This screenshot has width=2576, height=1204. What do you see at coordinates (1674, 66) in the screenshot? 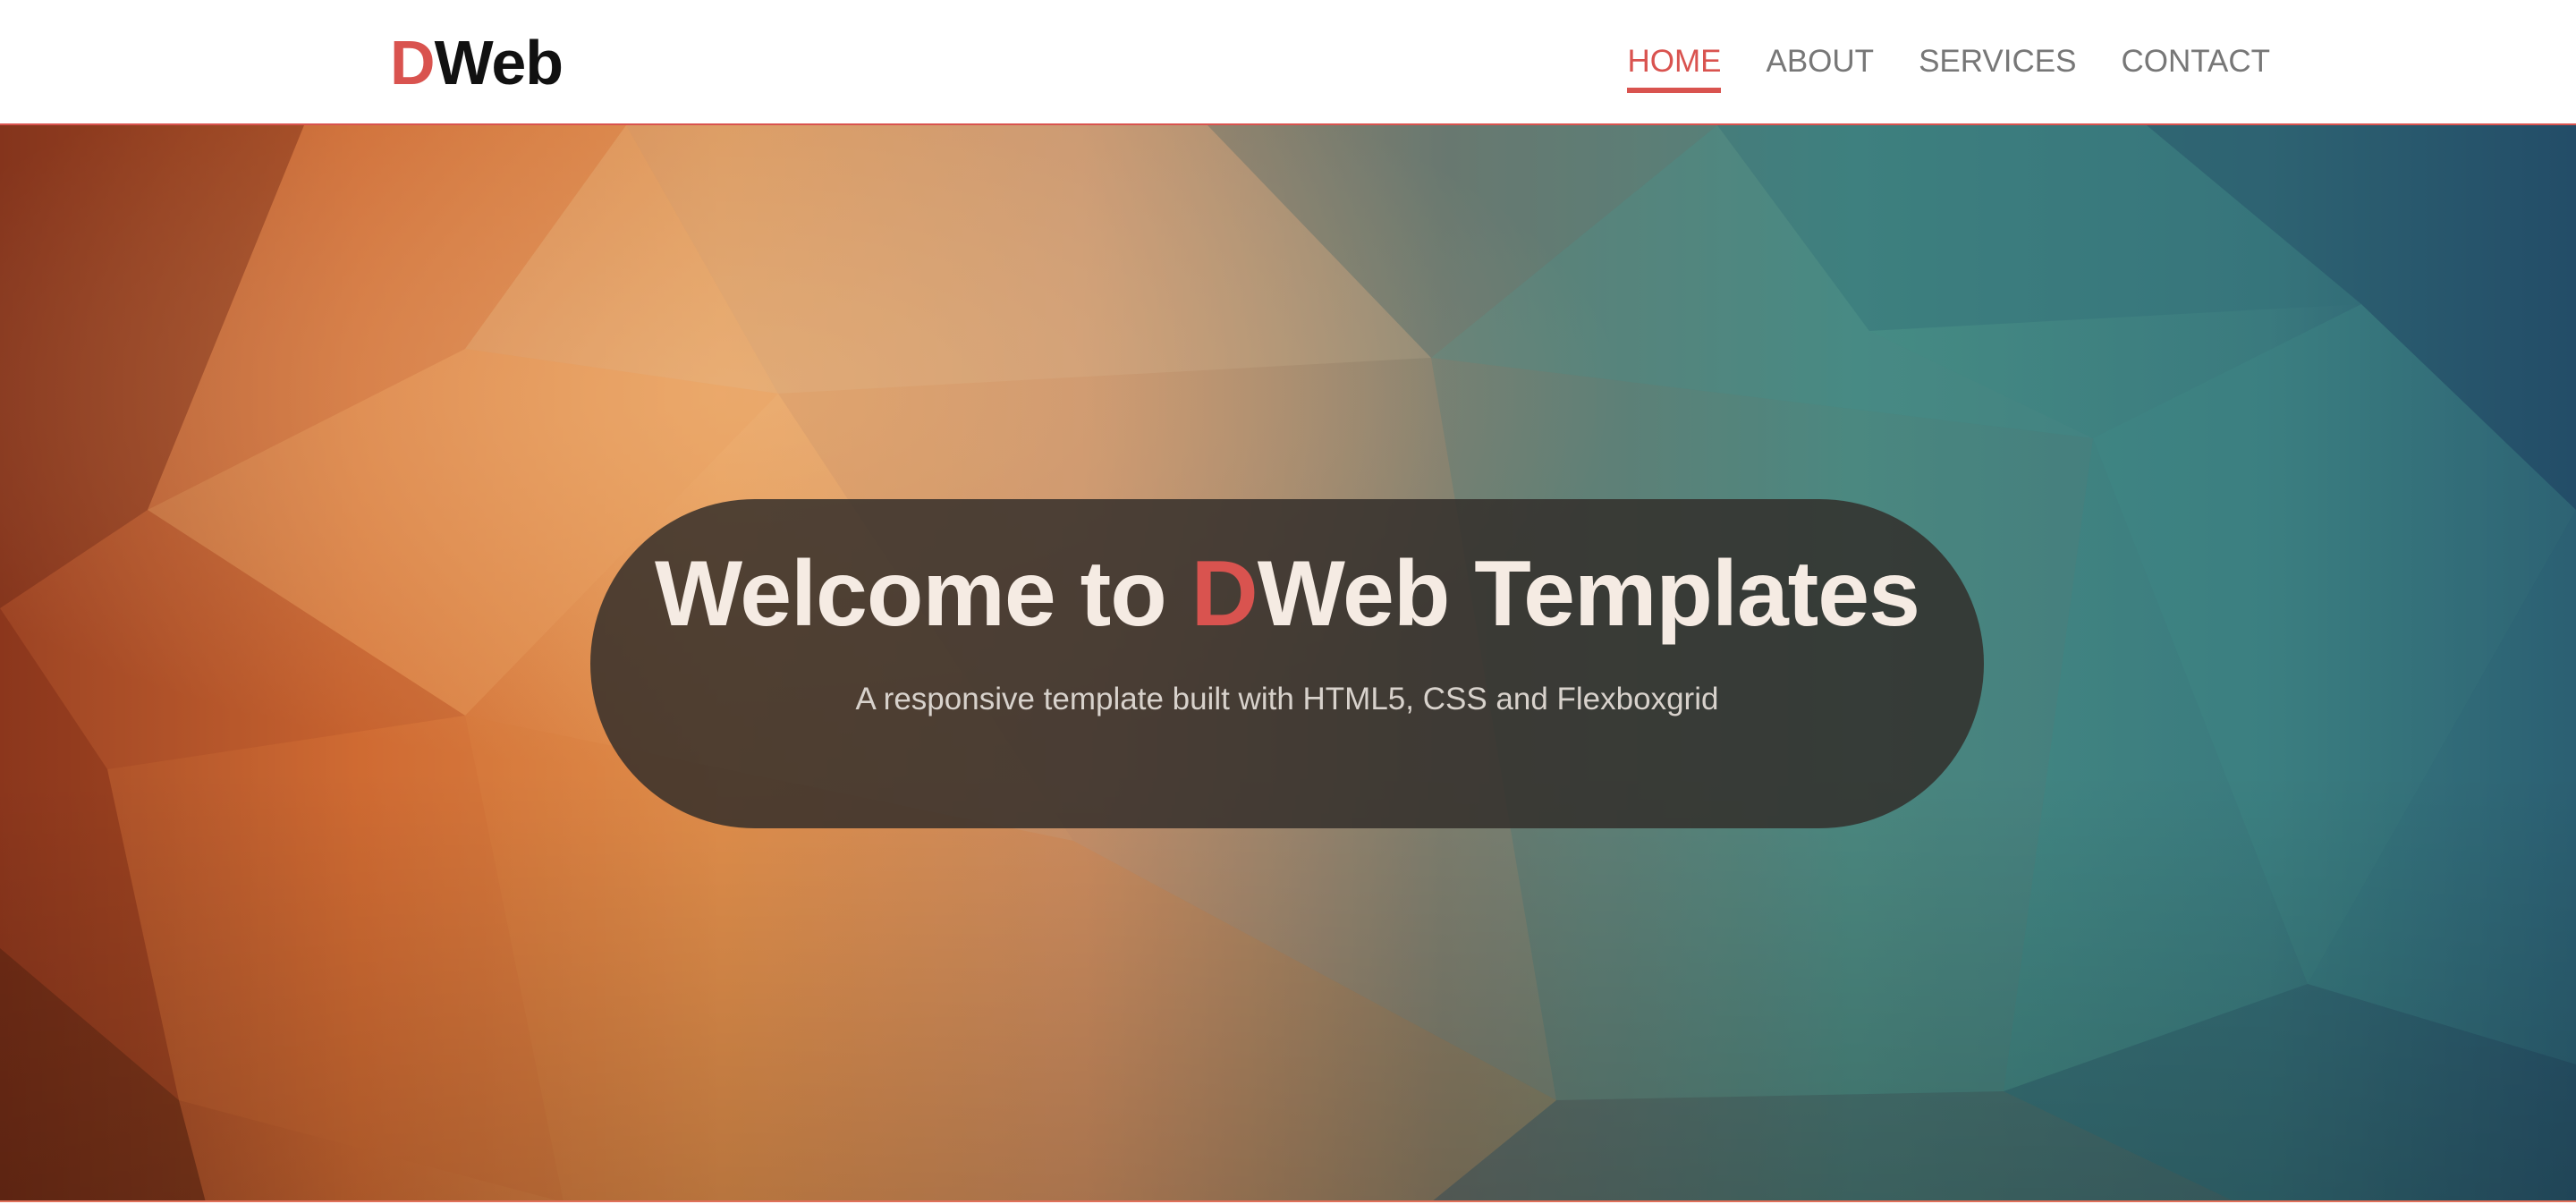
I see `nav-link-home: HOME` at bounding box center [1674, 66].